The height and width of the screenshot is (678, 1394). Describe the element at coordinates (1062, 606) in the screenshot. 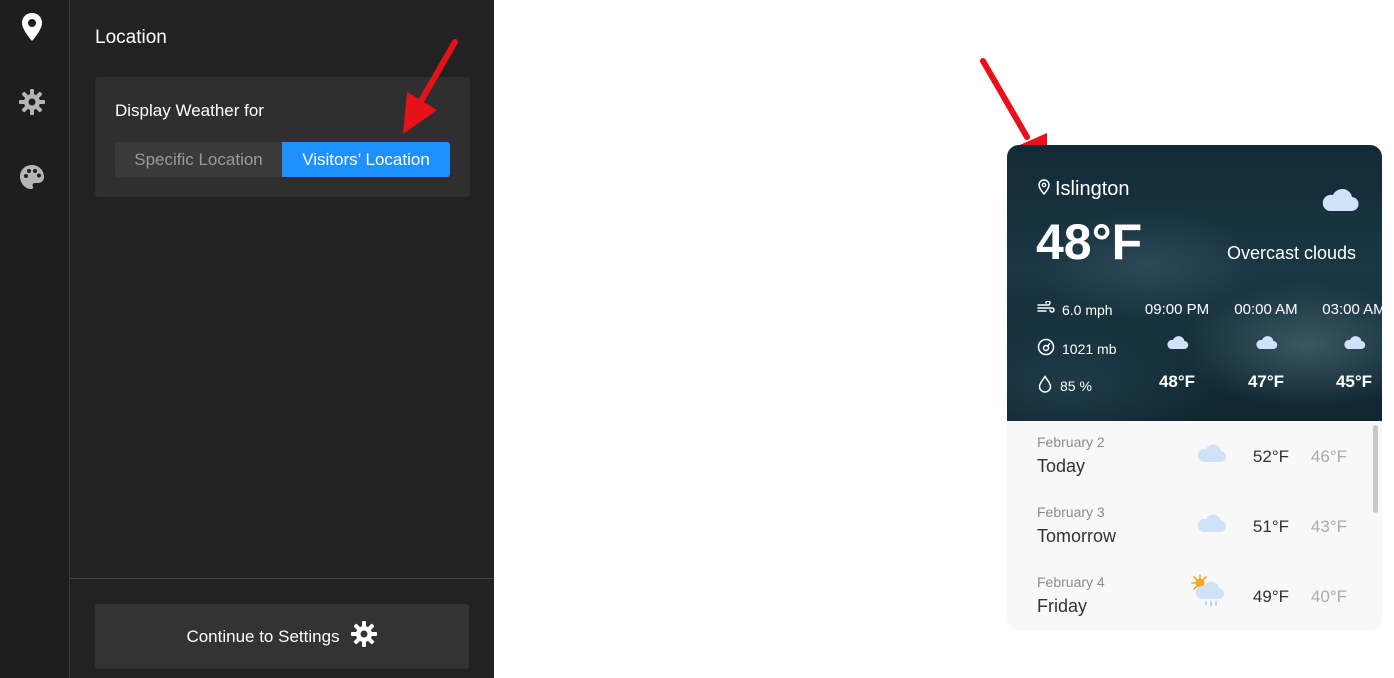

I see `forecast-day: Friday` at that location.